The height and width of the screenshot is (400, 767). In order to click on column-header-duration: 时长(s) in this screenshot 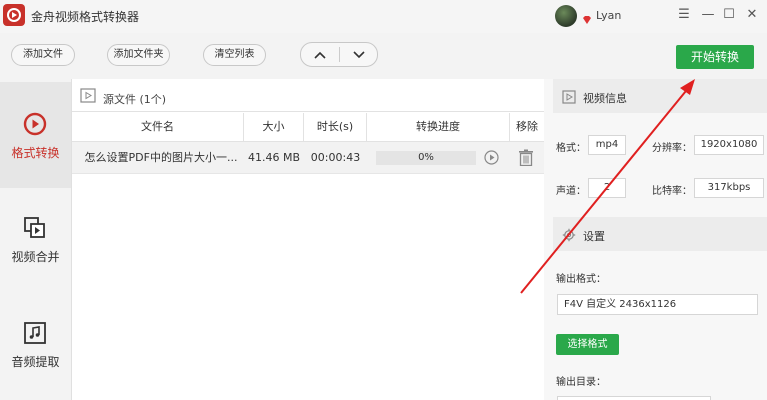, I will do `click(335, 127)`.